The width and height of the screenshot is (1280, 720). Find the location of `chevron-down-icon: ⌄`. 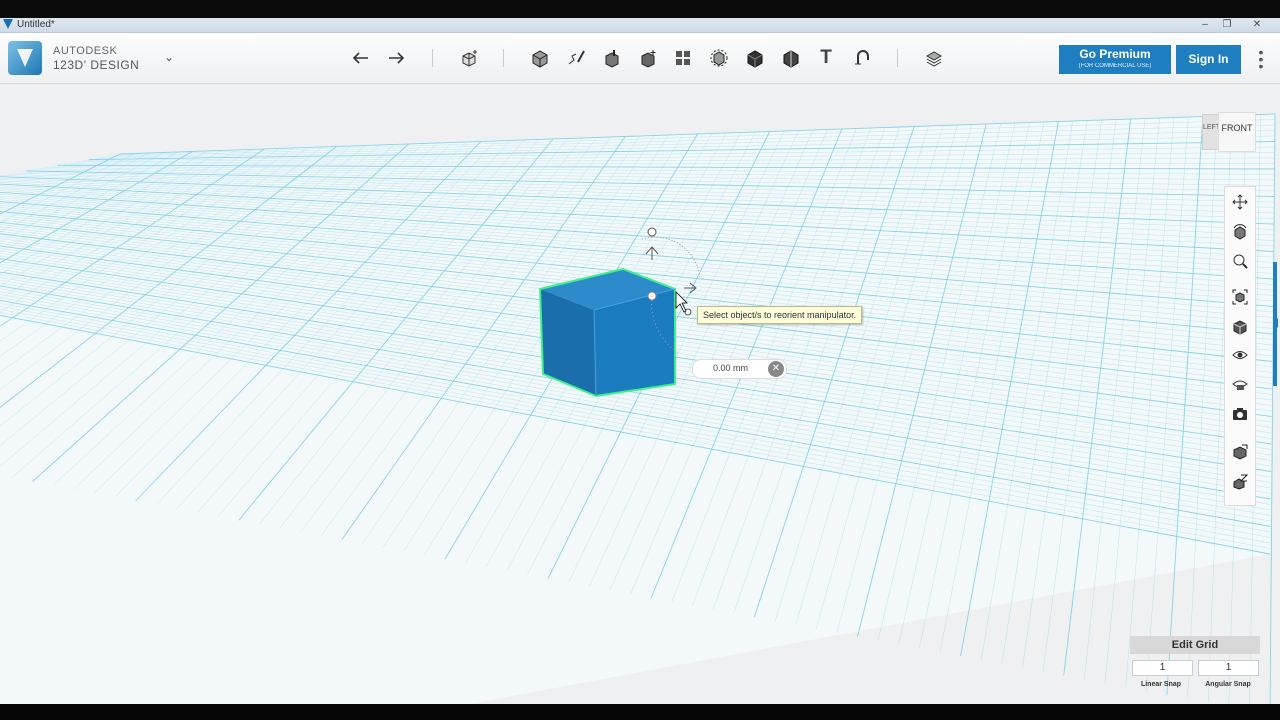

chevron-down-icon: ⌄ is located at coordinates (169, 57).